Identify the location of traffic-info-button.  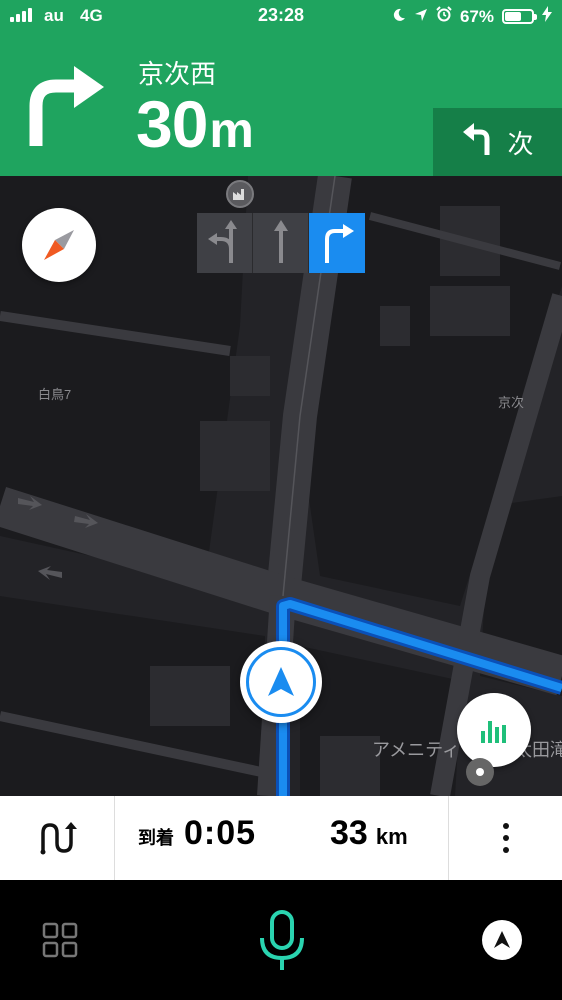
(494, 730).